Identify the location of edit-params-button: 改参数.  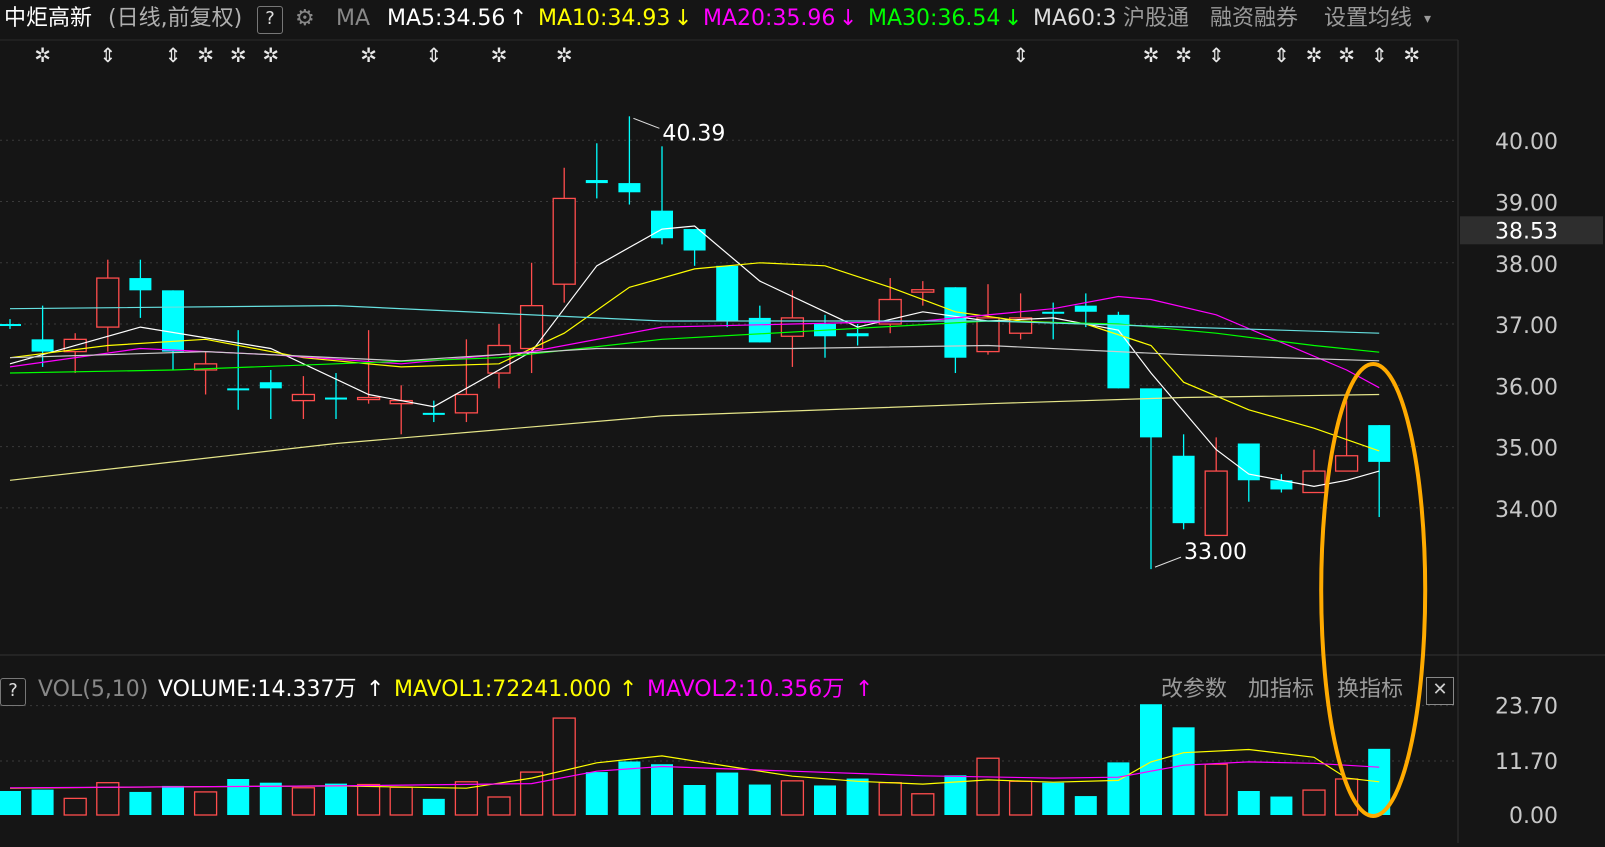
(1194, 690).